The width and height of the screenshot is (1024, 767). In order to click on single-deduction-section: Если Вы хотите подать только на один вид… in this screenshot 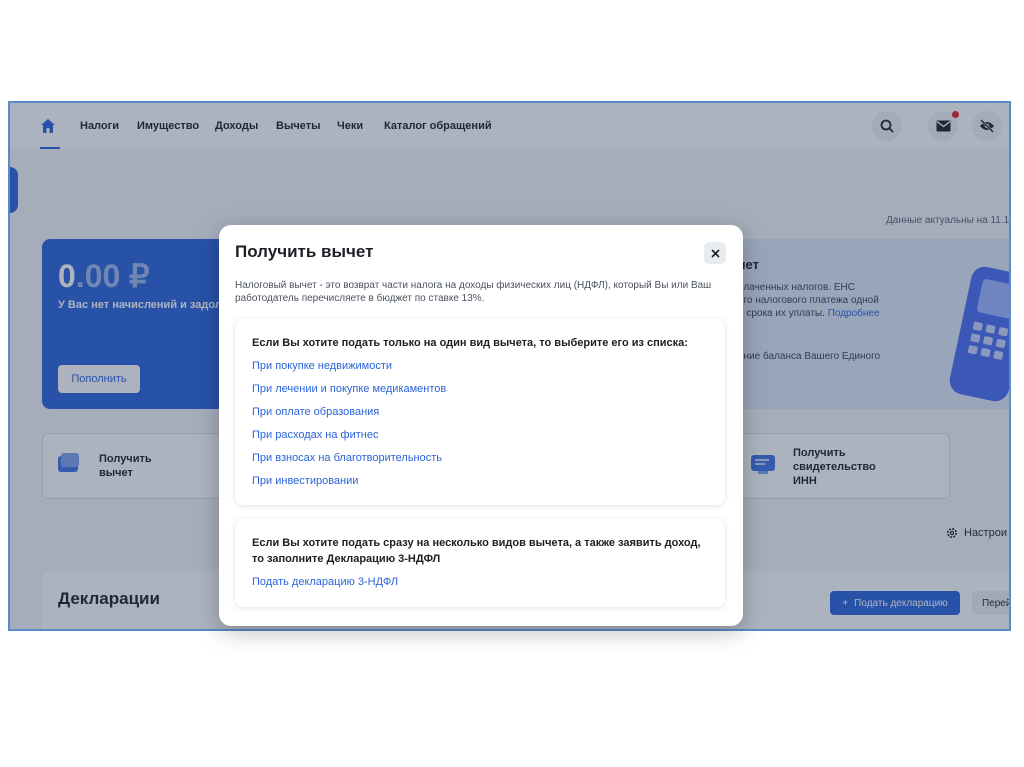, I will do `click(480, 412)`.